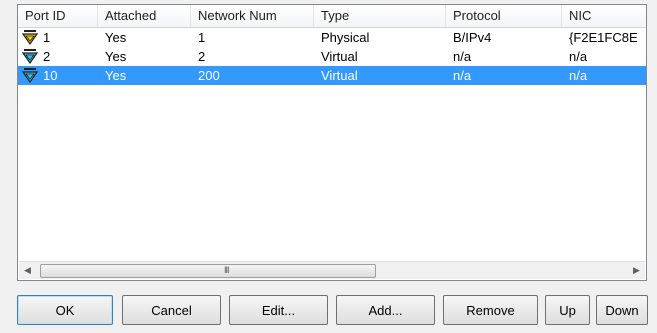 Image resolution: width=657 pixels, height=333 pixels. What do you see at coordinates (65, 310) in the screenshot?
I see `ok-button: OK` at bounding box center [65, 310].